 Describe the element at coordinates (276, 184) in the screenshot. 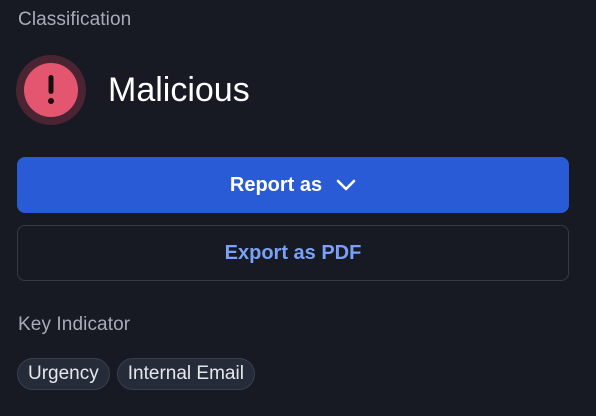

I see `report-as-label: Report as` at that location.